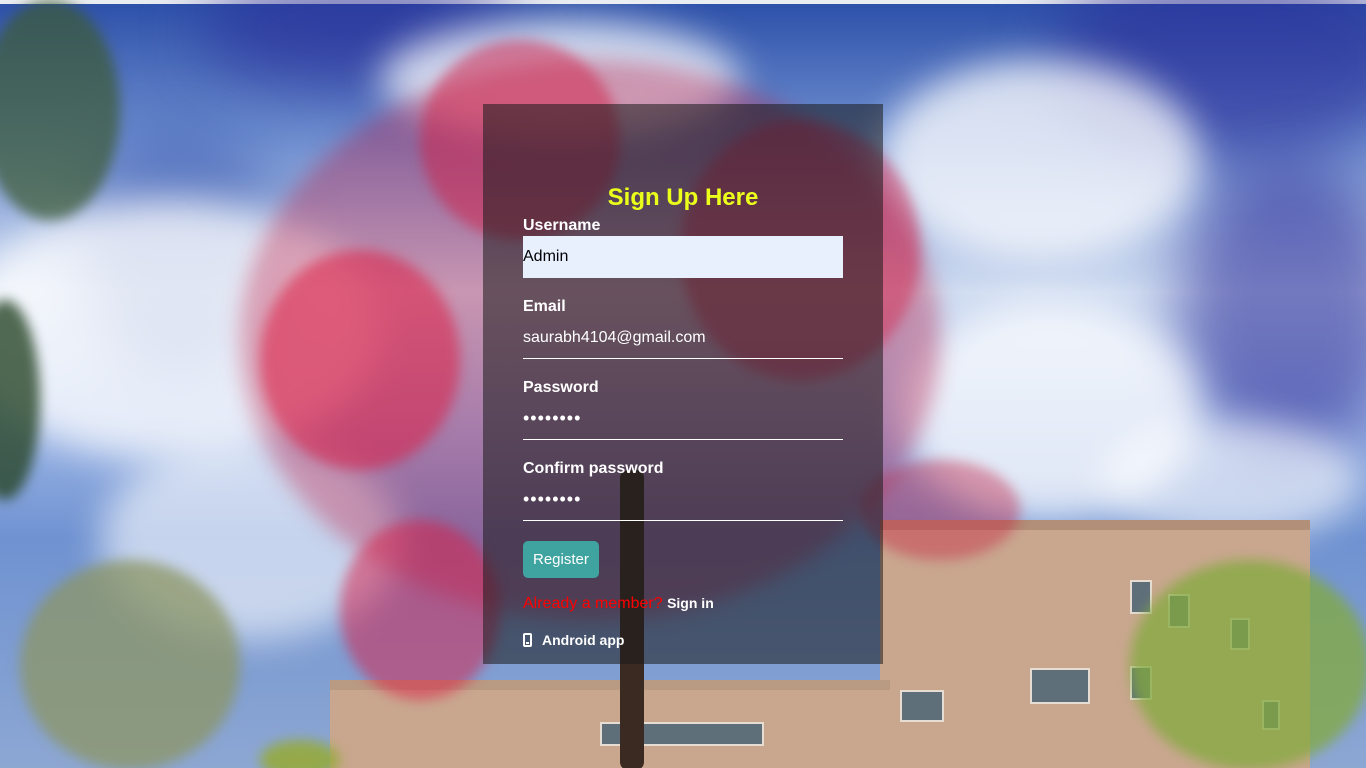 The height and width of the screenshot is (768, 1366). Describe the element at coordinates (690, 603) in the screenshot. I see `sign-in-link: Sign in` at that location.